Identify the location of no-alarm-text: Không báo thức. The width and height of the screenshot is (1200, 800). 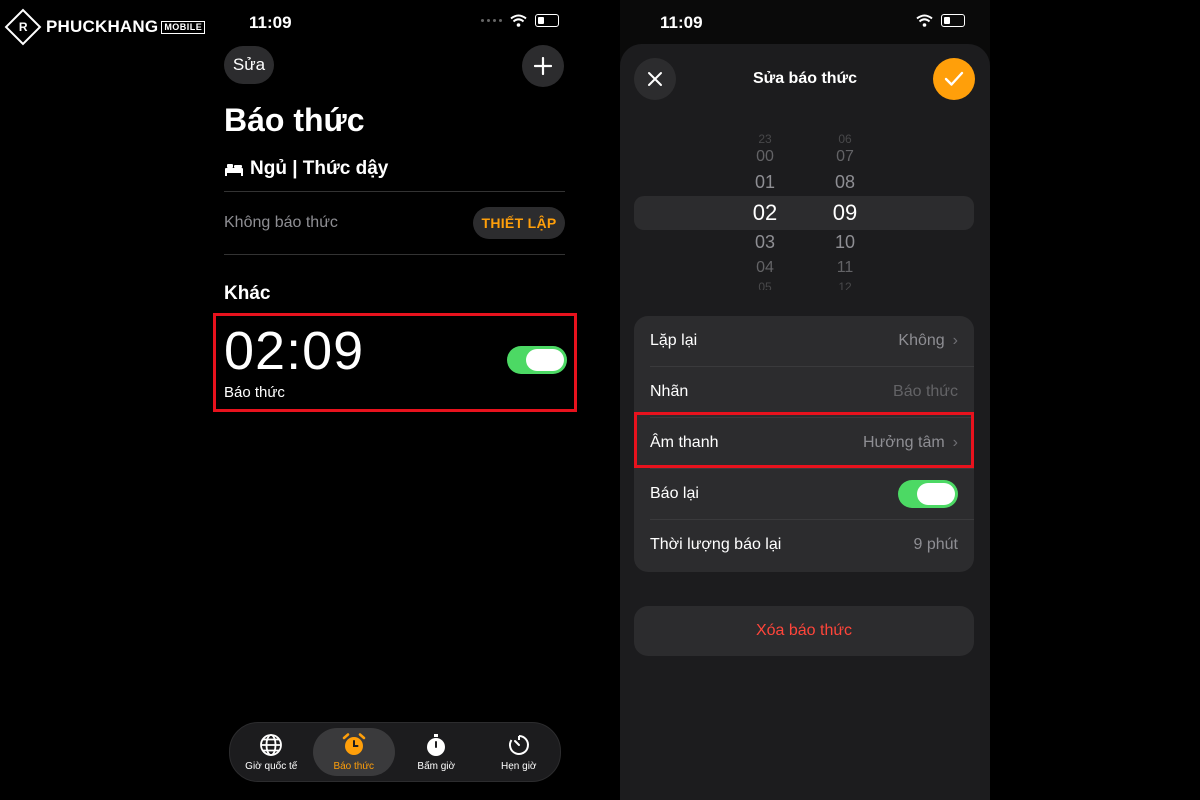
(281, 222).